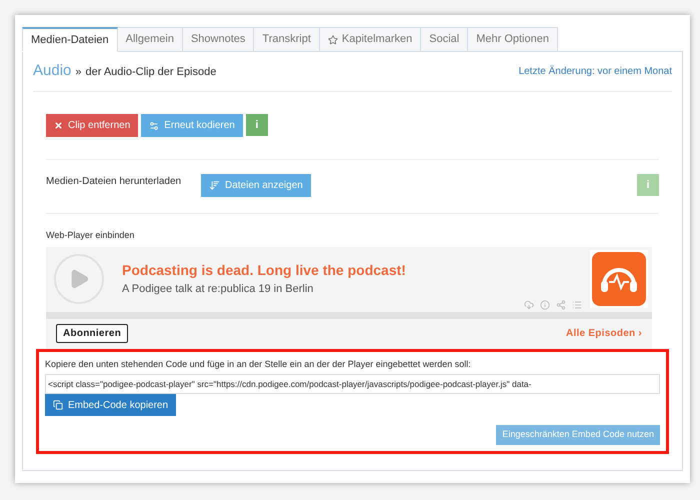 The height and width of the screenshot is (500, 700). What do you see at coordinates (149, 39) in the screenshot?
I see `tab: Allgemein` at bounding box center [149, 39].